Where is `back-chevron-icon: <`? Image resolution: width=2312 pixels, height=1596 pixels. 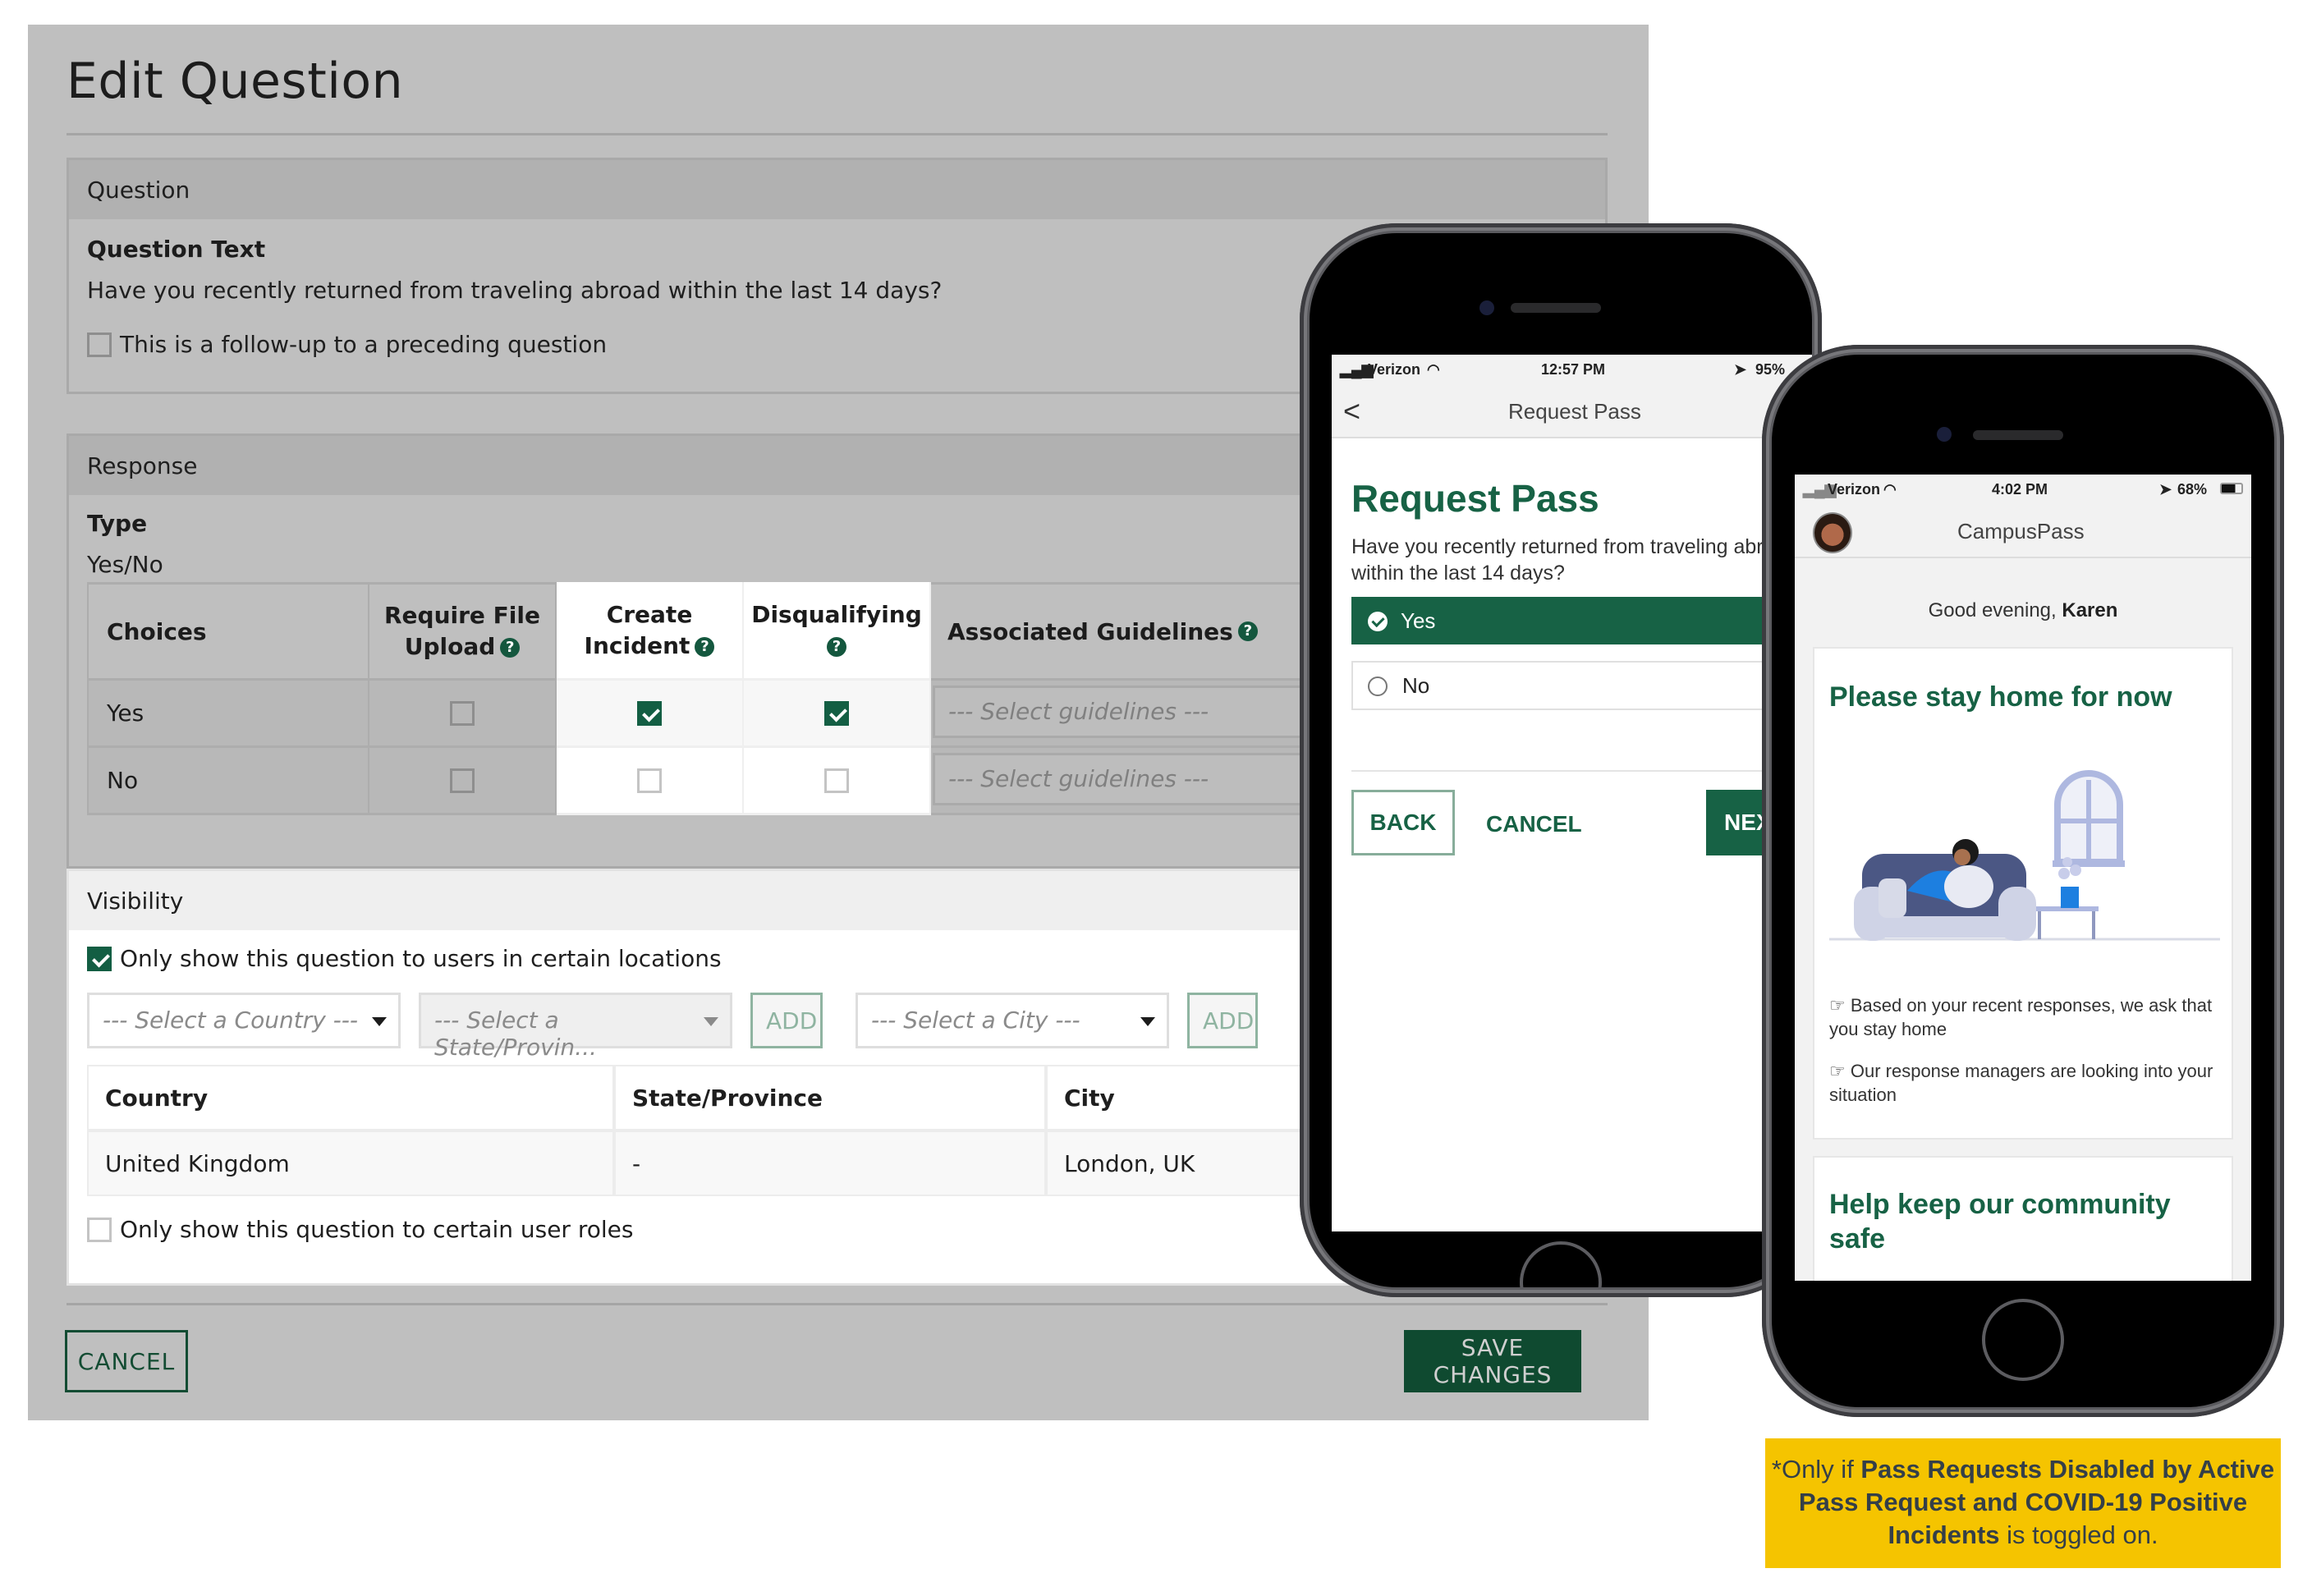 back-chevron-icon: < is located at coordinates (1352, 411).